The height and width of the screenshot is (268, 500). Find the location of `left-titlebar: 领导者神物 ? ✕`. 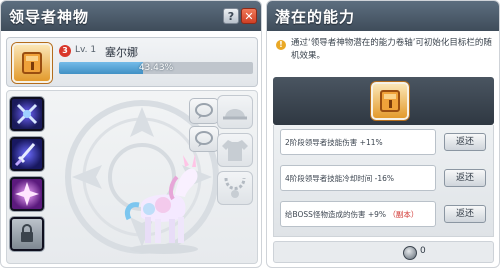

left-titlebar: 领导者神物 ? ✕ is located at coordinates (131, 16).